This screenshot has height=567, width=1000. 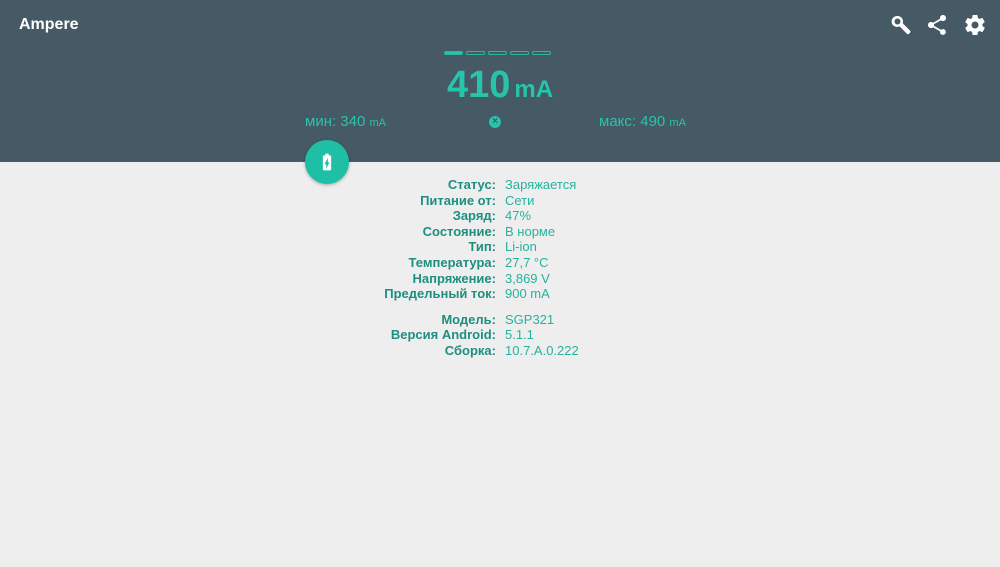 I want to click on info-row: Тип: Li-ion, so click(x=500, y=247).